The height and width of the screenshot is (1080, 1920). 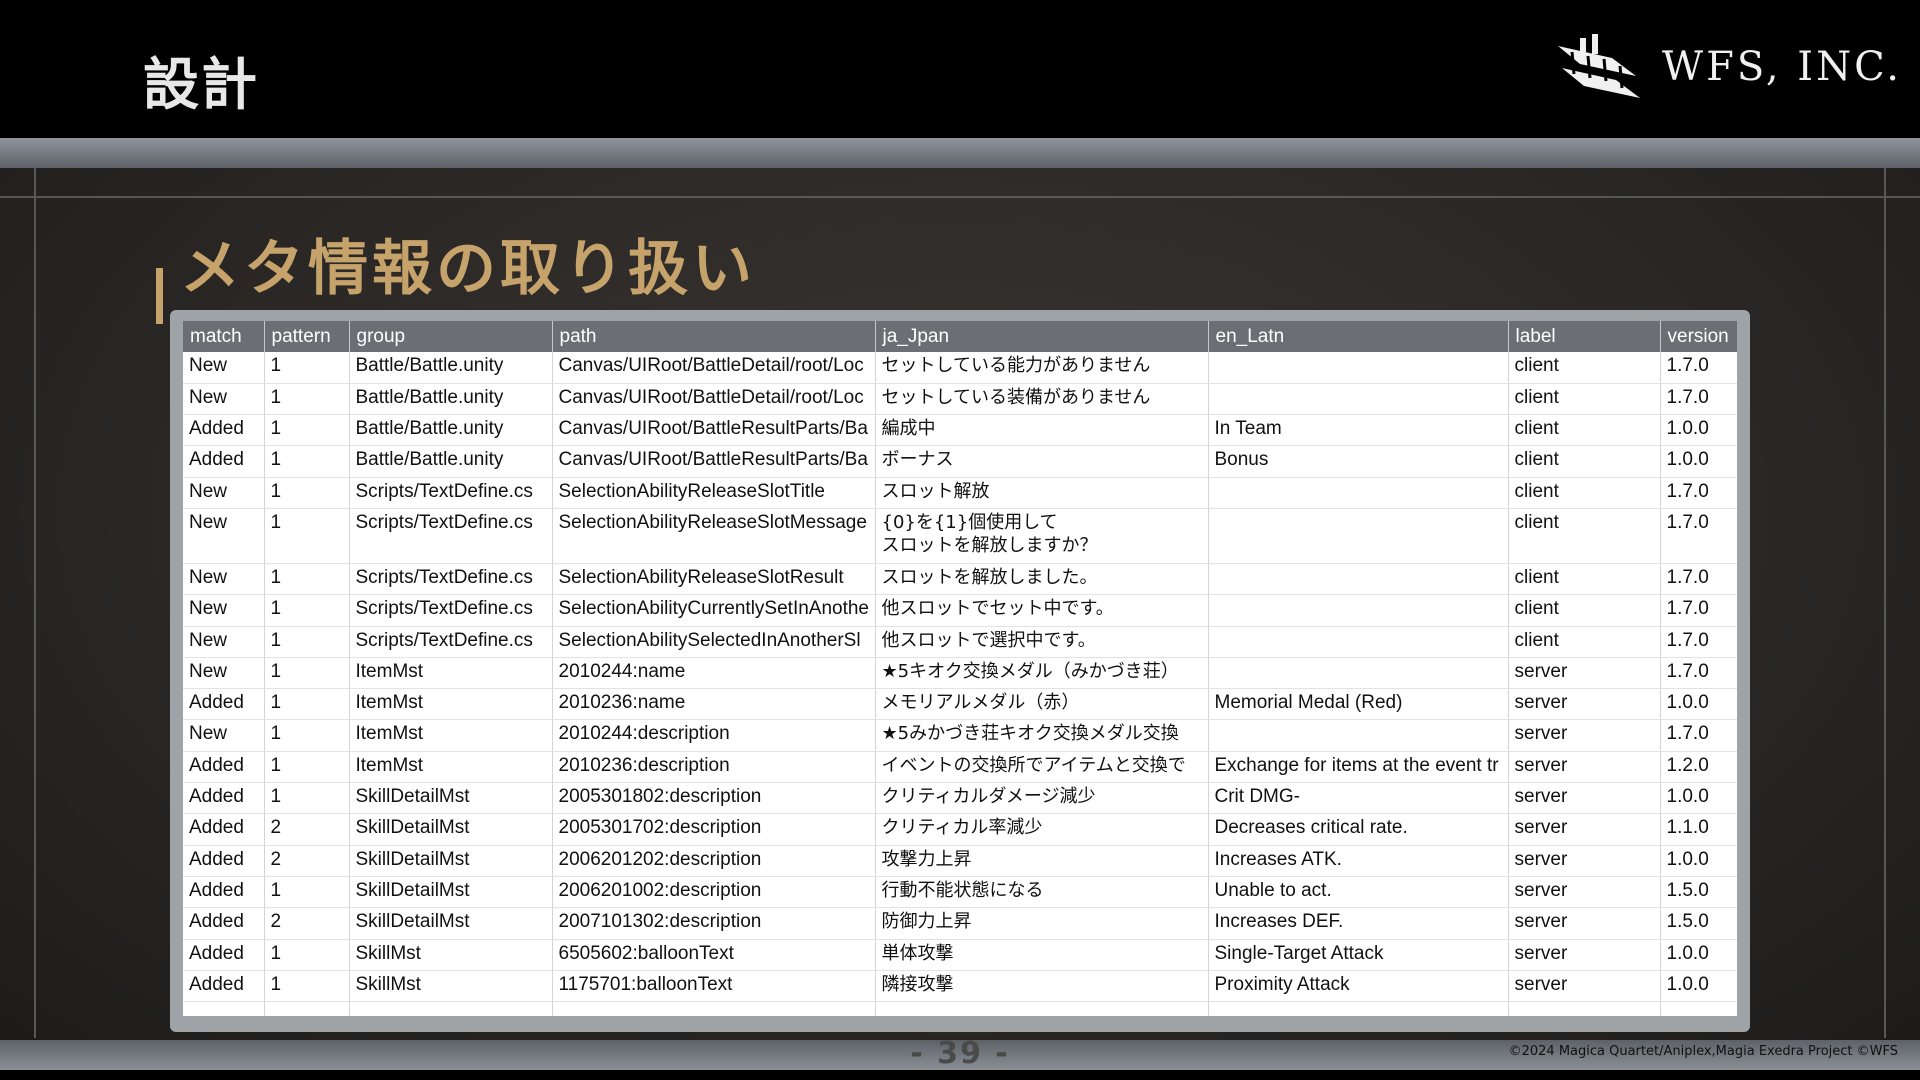 I want to click on table-cell-group: Battle/Battle.unity, so click(x=451, y=368).